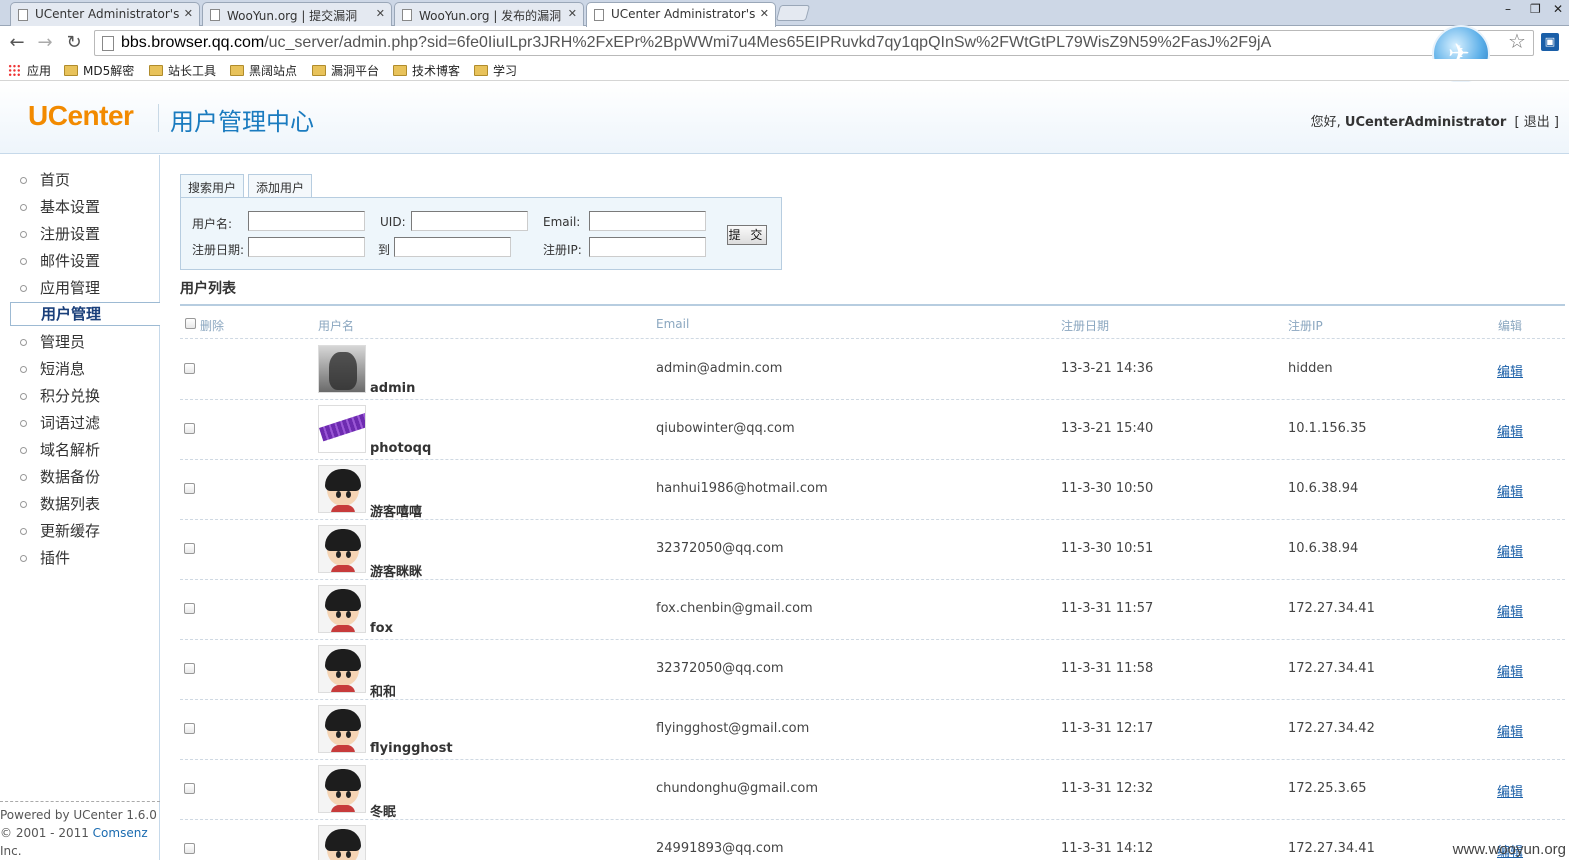  What do you see at coordinates (193, 42) in the screenshot?
I see `url-host: bbs.browser.qq.com` at bounding box center [193, 42].